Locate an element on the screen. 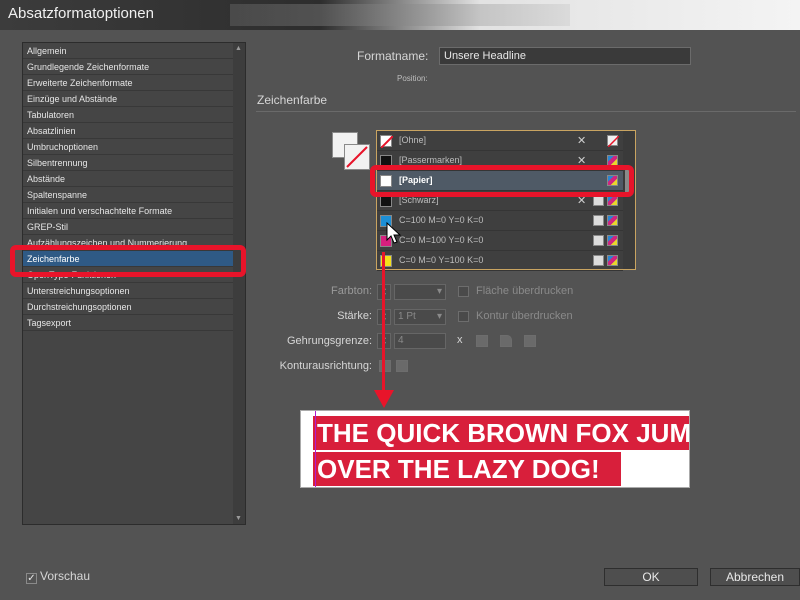 The height and width of the screenshot is (600, 800). swatch-row: C=100 M=0 Y=0 K=0 is located at coordinates (500, 221).